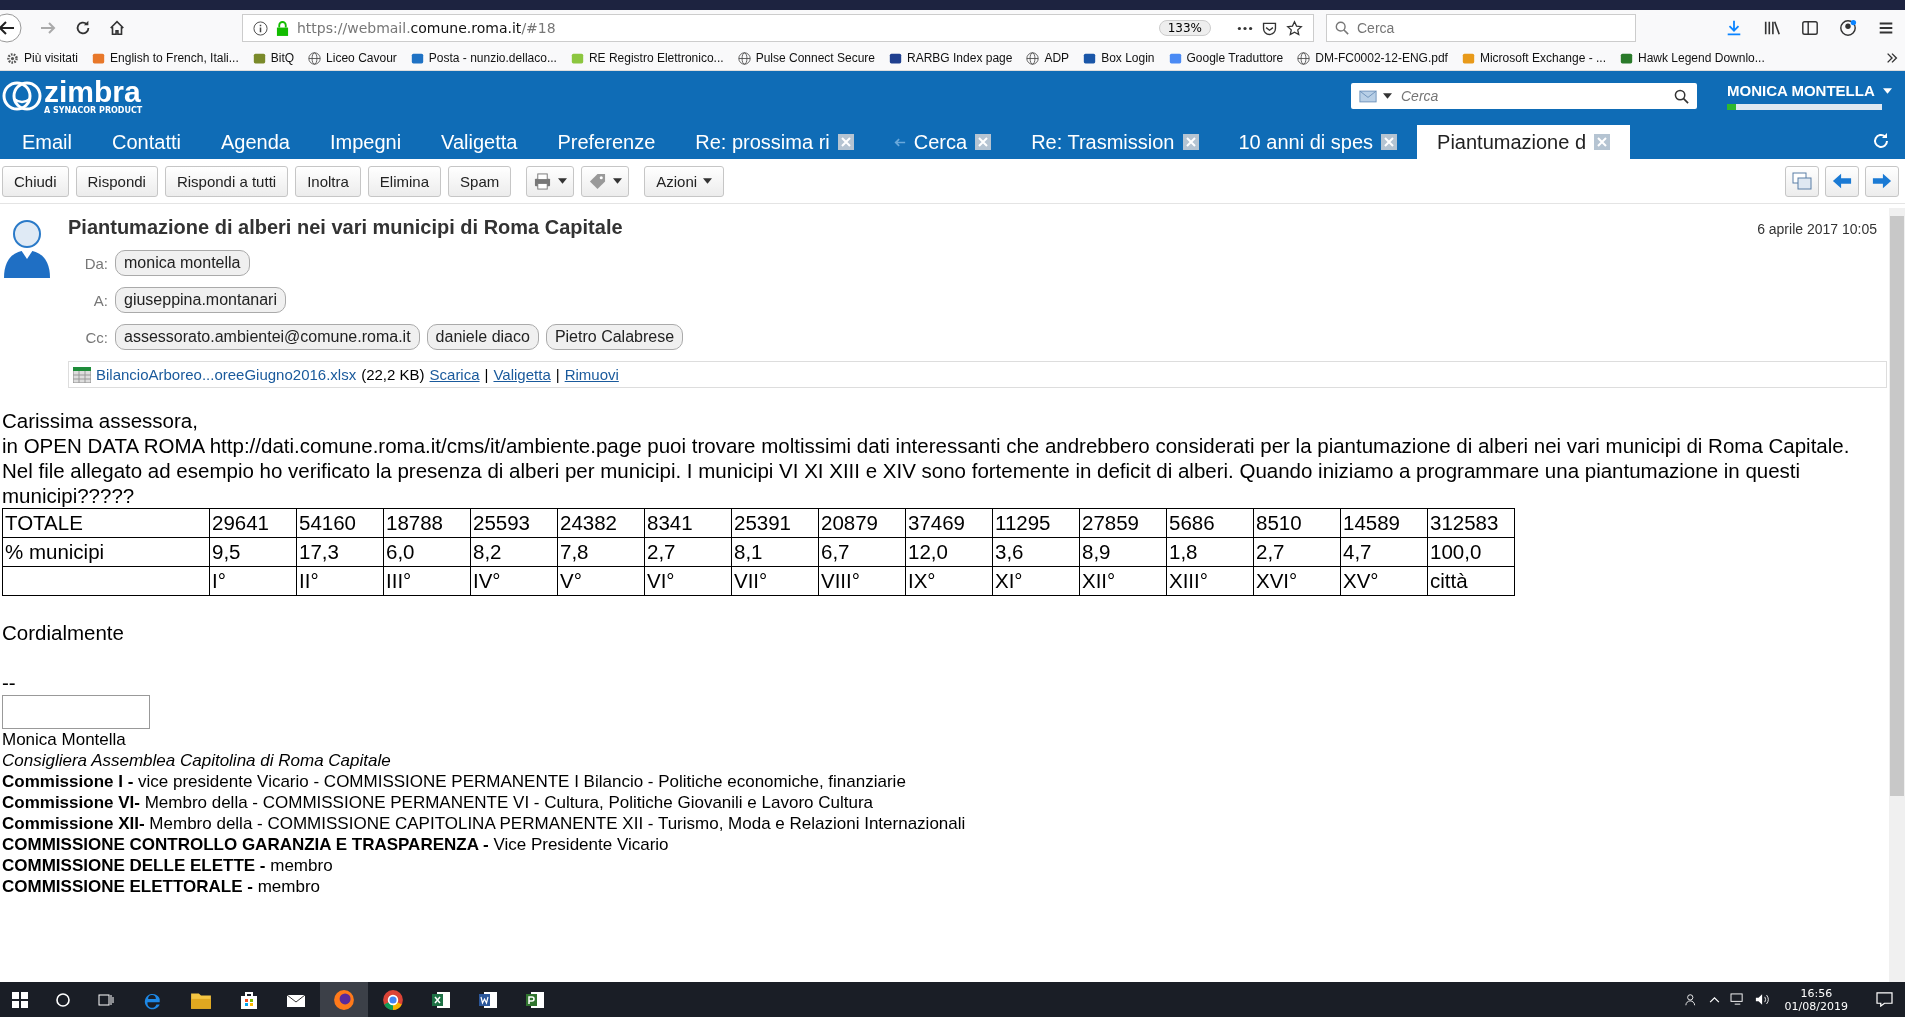 The width and height of the screenshot is (1905, 1017). What do you see at coordinates (1848, 28) in the screenshot?
I see `account-icon` at bounding box center [1848, 28].